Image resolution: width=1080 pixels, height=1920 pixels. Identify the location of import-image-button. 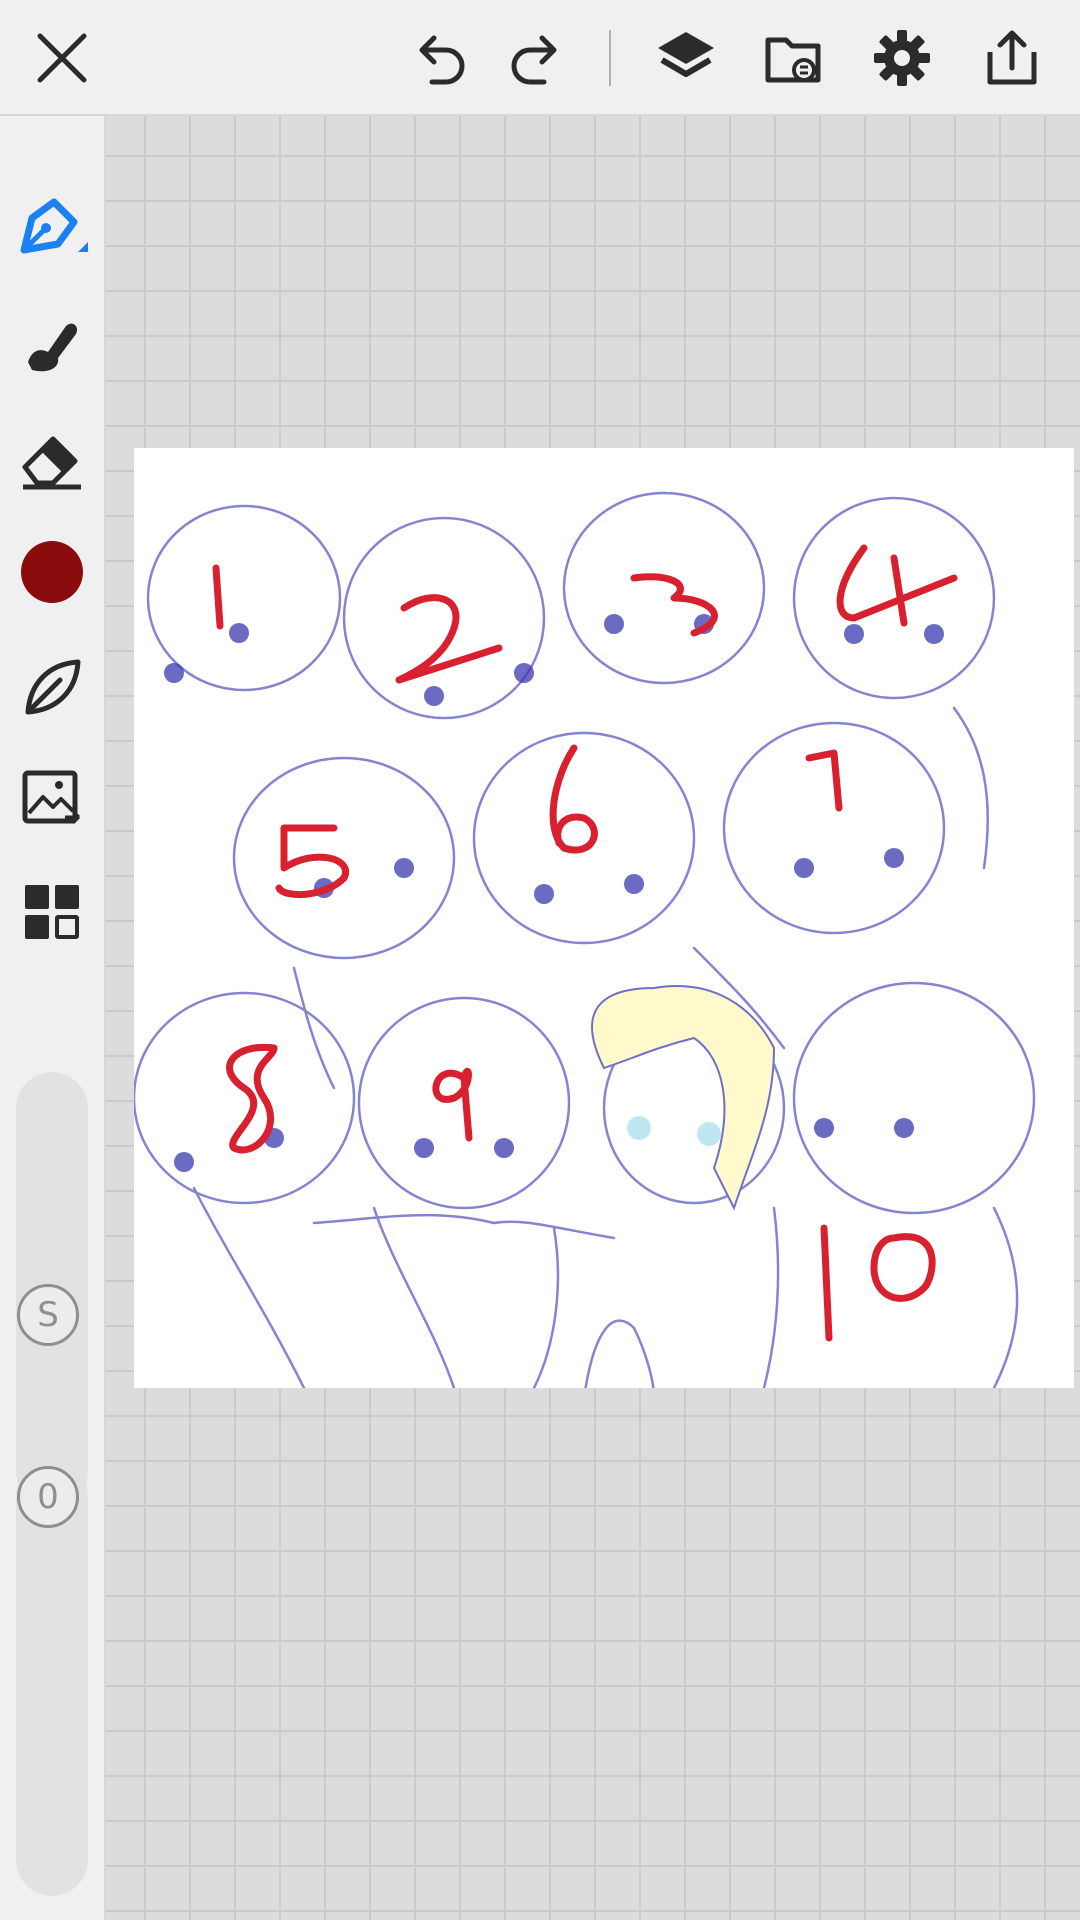
(52, 798).